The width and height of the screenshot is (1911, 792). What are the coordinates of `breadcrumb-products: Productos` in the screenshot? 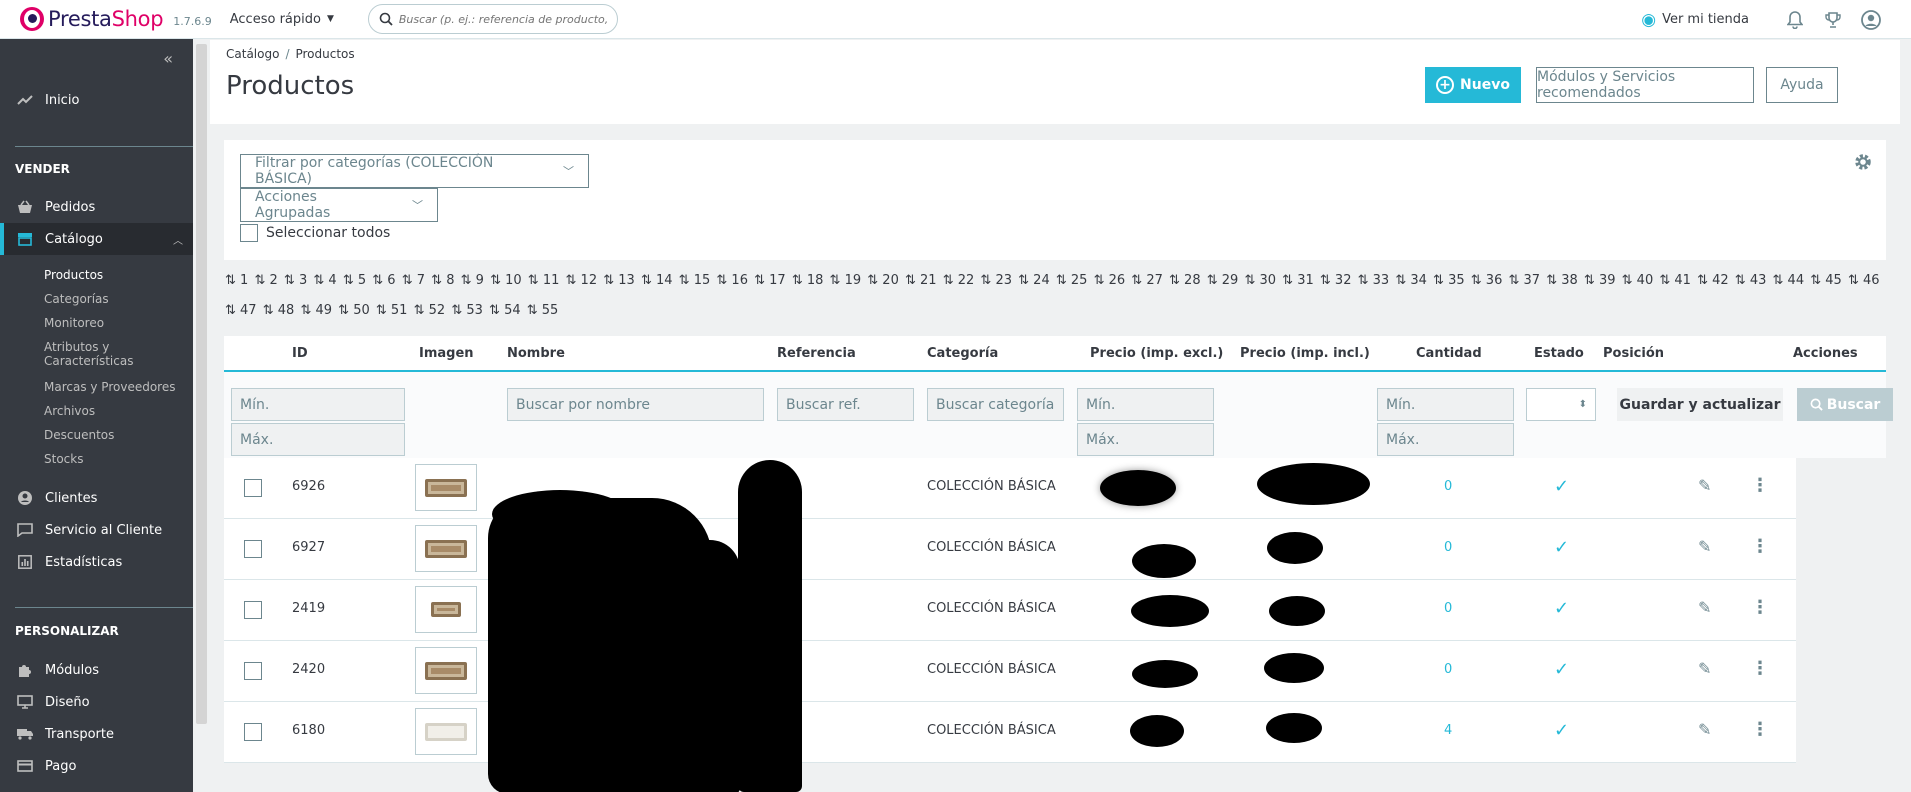 It's located at (324, 54).